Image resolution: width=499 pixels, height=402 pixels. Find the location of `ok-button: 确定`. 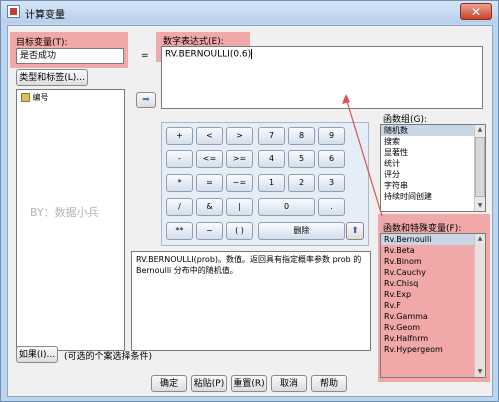

ok-button: 确定 is located at coordinates (169, 383).